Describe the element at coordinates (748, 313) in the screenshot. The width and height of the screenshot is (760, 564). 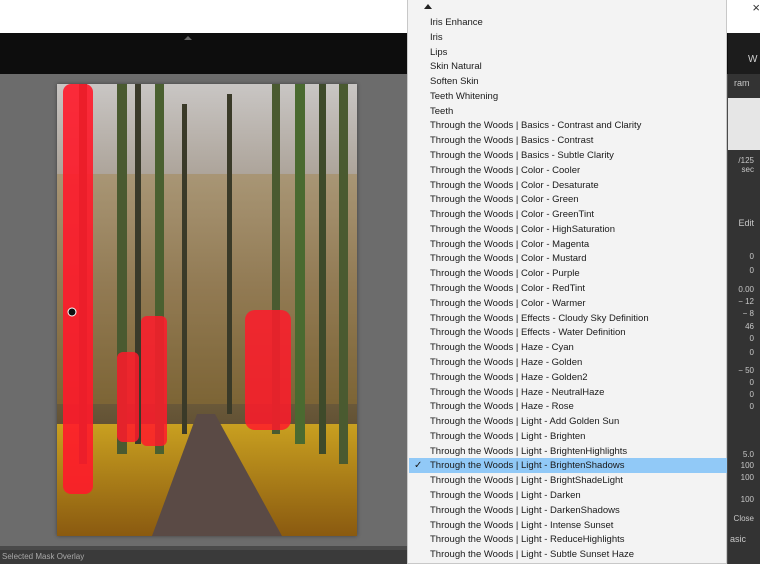
I see `slider-value: − 8` at that location.